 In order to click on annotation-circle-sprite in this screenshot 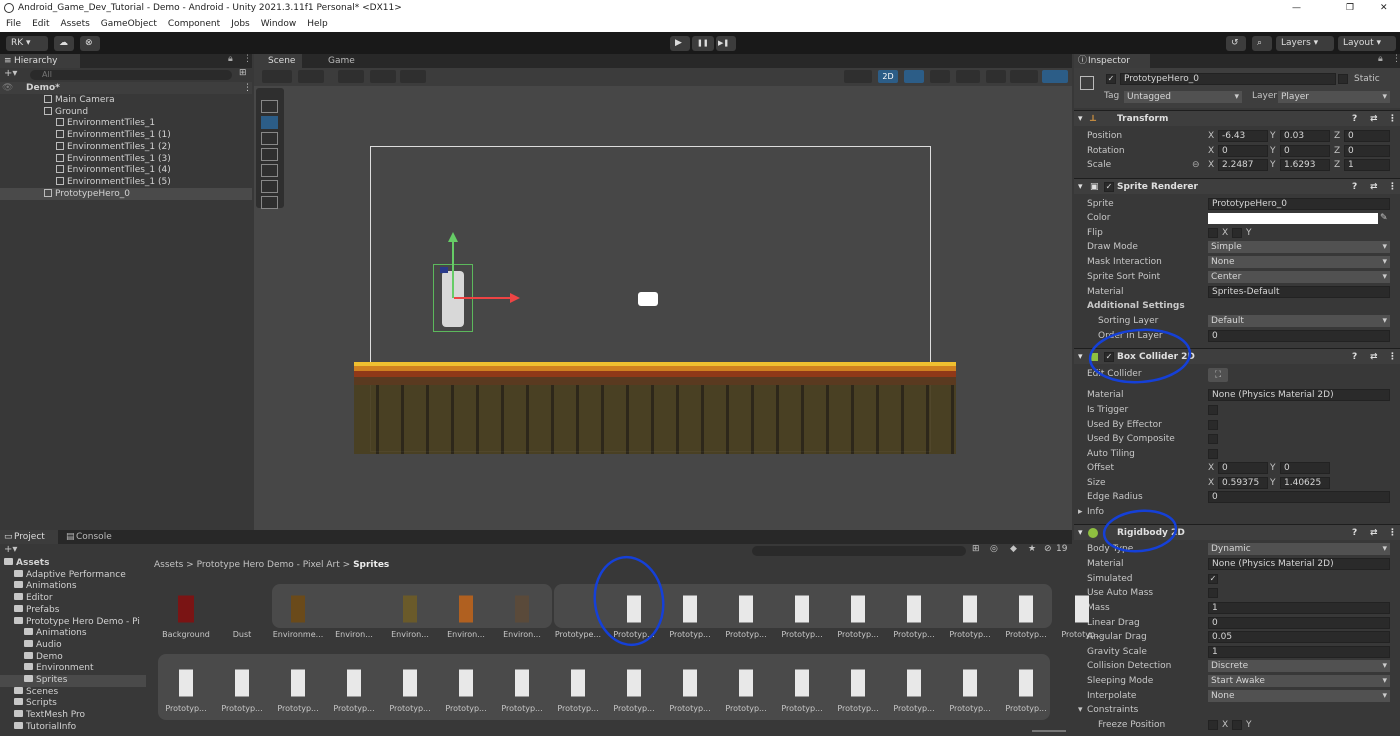, I will do `click(629, 601)`.